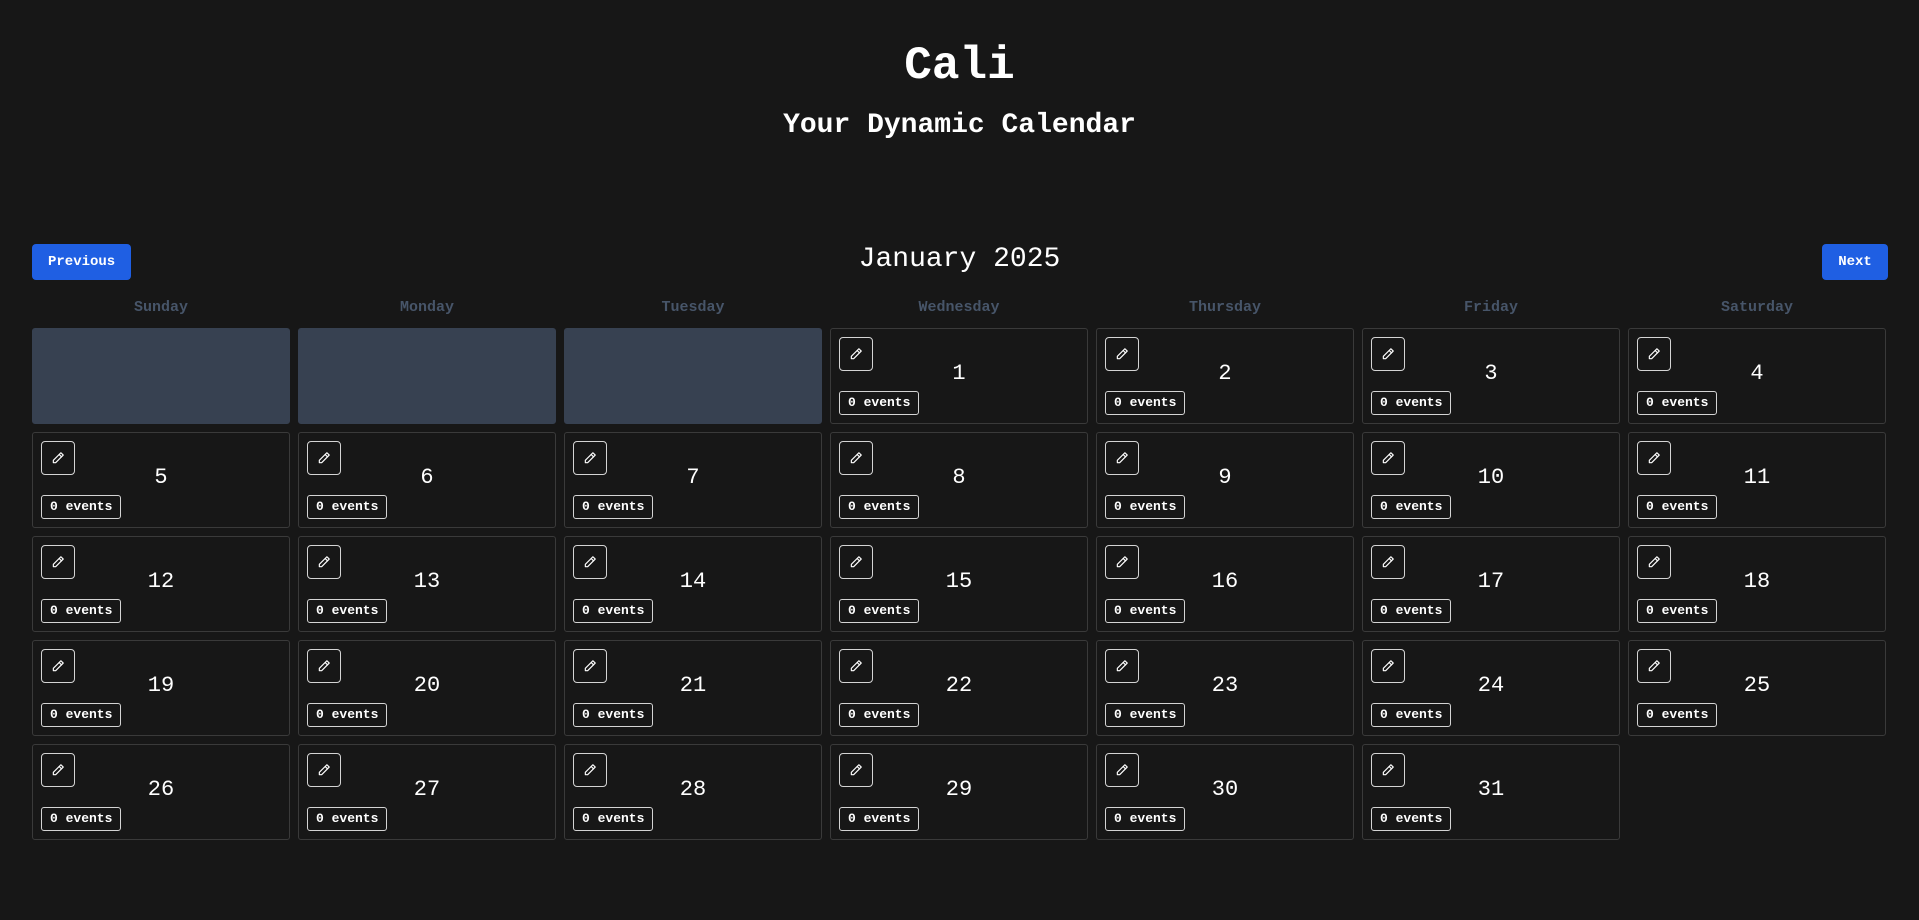 The image size is (1919, 920). I want to click on day-number: 23, so click(1225, 685).